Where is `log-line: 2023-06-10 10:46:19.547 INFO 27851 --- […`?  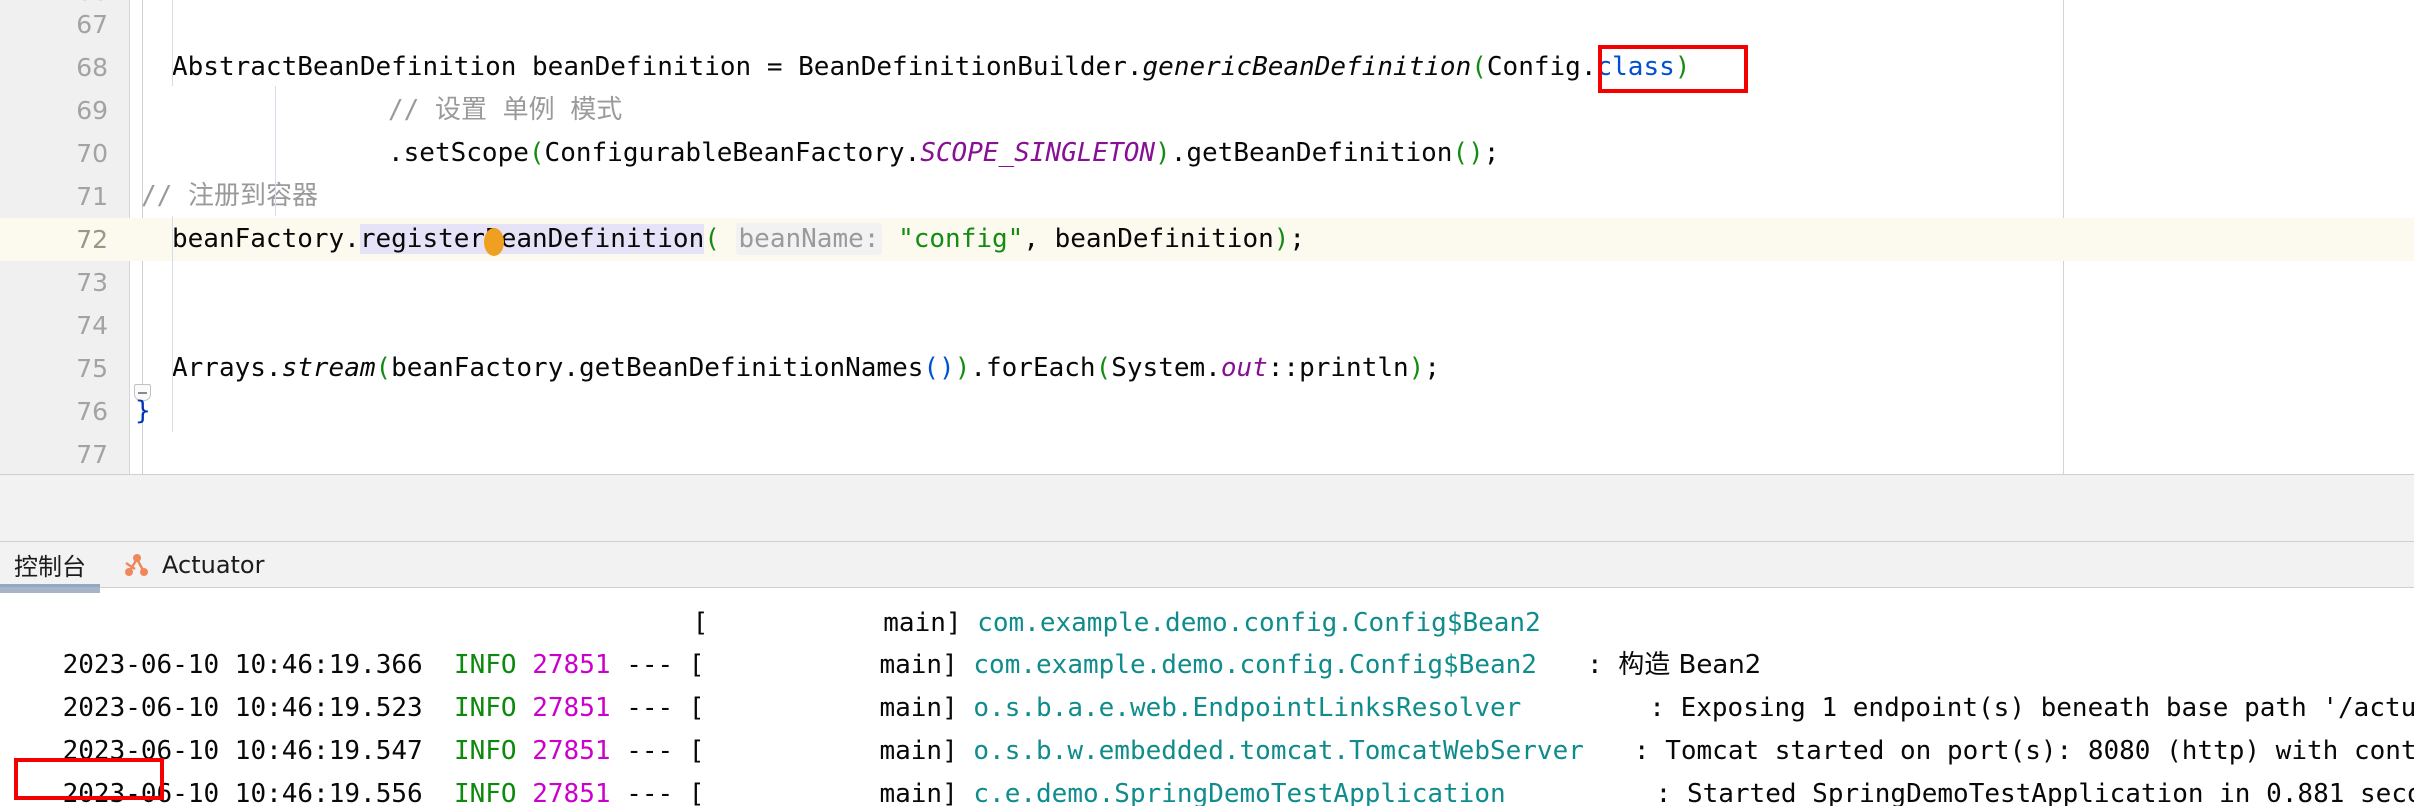 log-line: 2023-06-10 10:46:19.547 INFO 27851 --- [… is located at coordinates (1207, 726).